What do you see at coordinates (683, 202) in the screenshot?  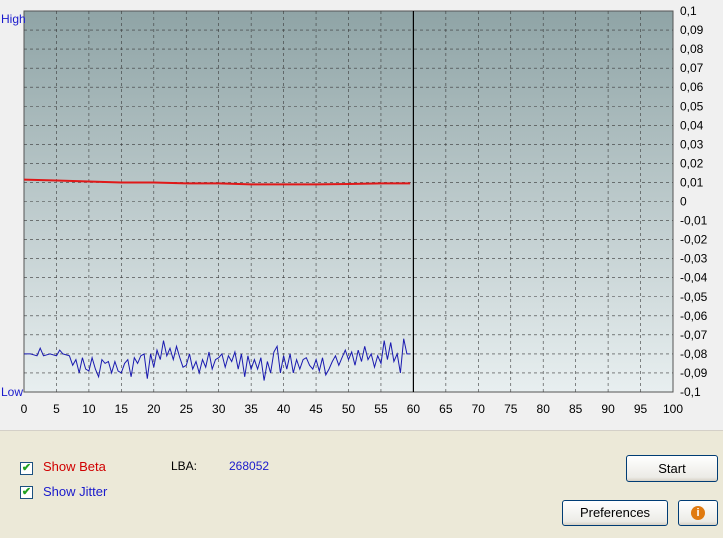 I see `y-tick-label: 0` at bounding box center [683, 202].